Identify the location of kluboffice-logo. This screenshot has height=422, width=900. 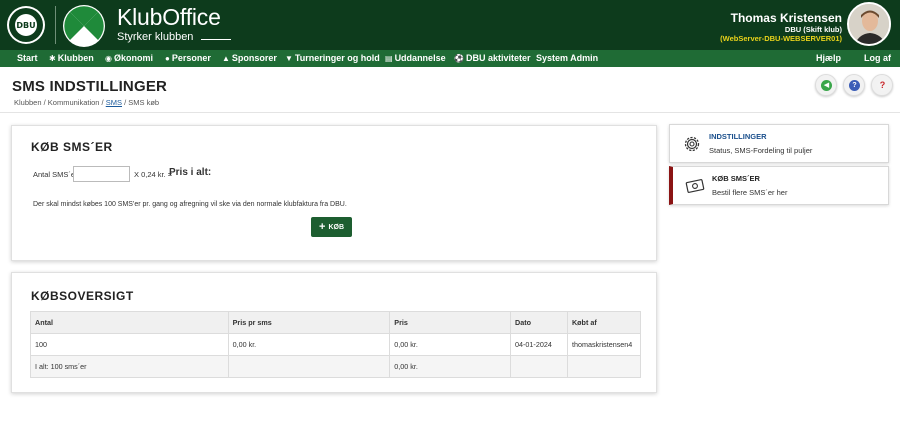
(84, 26).